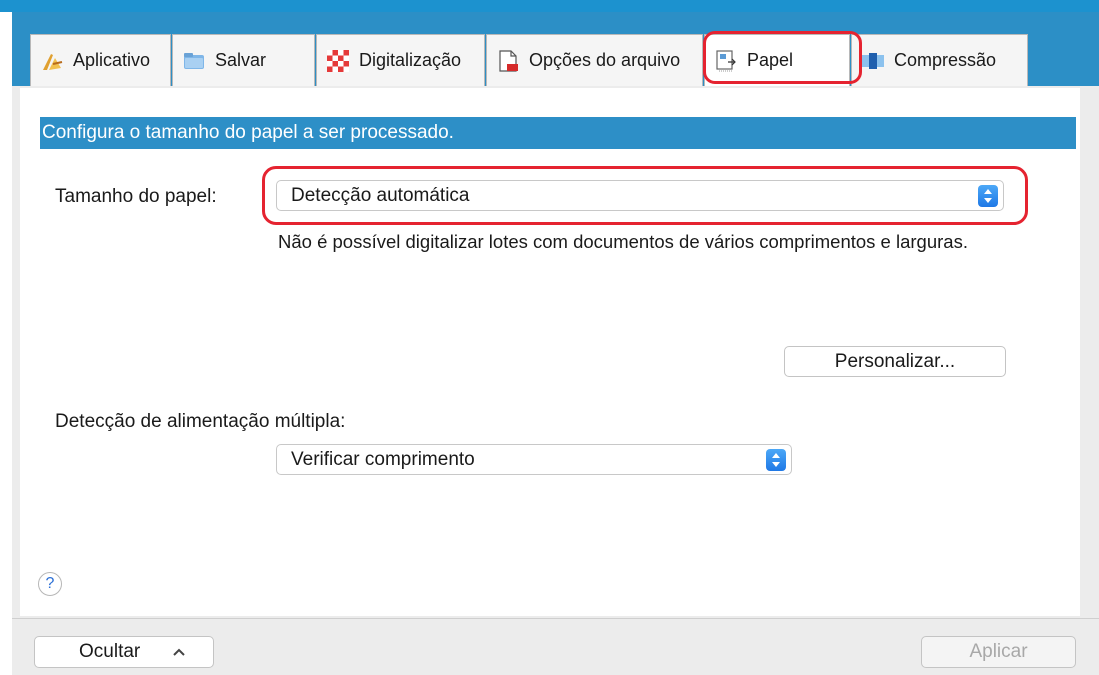 The image size is (1099, 675). Describe the element at coordinates (605, 60) in the screenshot. I see `tab-file-options-label: Opções do arquivo` at that location.